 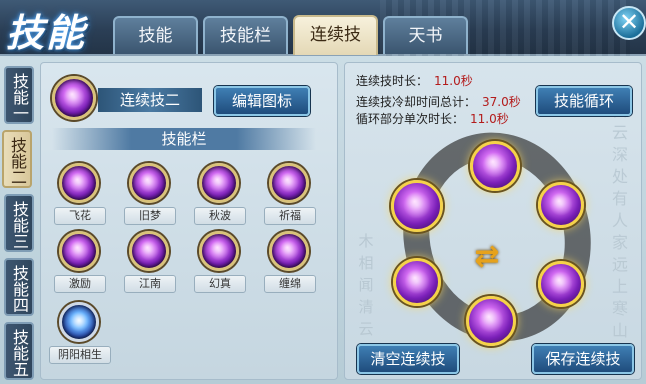 What do you see at coordinates (583, 359) in the screenshot?
I see `save-combo-button: 保存连续技` at bounding box center [583, 359].